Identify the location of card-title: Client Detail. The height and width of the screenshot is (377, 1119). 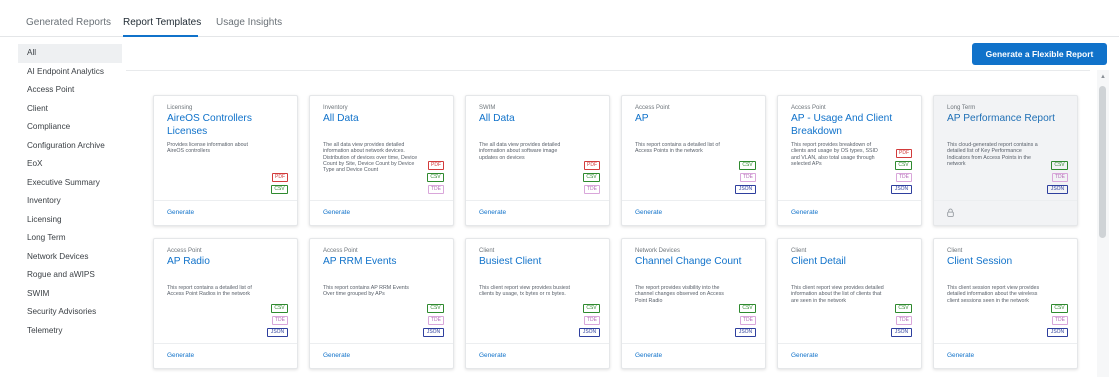
(853, 262).